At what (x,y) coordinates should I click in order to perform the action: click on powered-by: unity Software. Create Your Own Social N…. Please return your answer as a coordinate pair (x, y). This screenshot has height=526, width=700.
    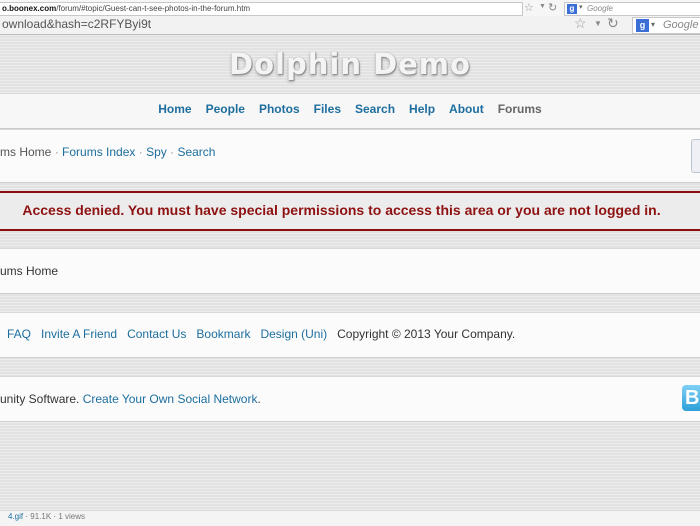
    Looking at the image, I should click on (130, 399).